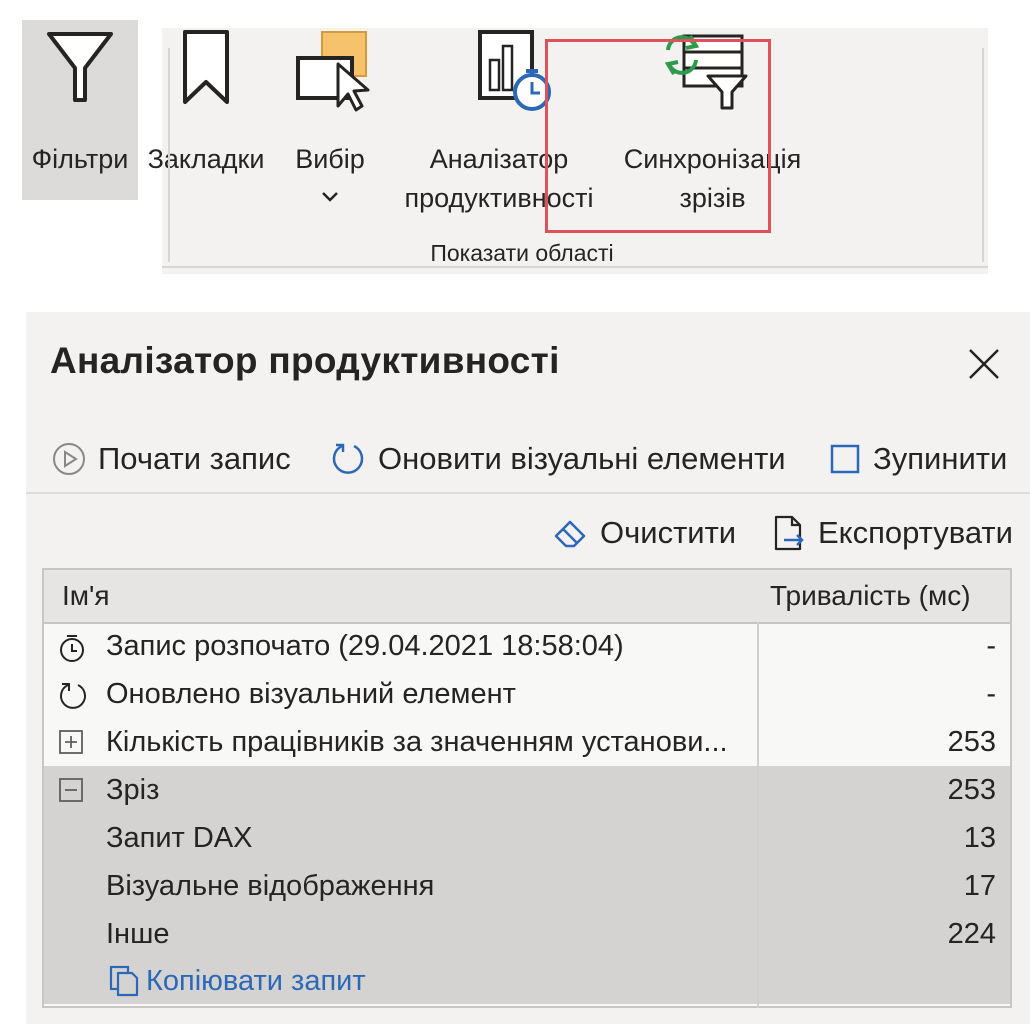 The width and height of the screenshot is (1030, 1024). What do you see at coordinates (256, 980) in the screenshot?
I see `copy-query-label: Копіювати запит` at bounding box center [256, 980].